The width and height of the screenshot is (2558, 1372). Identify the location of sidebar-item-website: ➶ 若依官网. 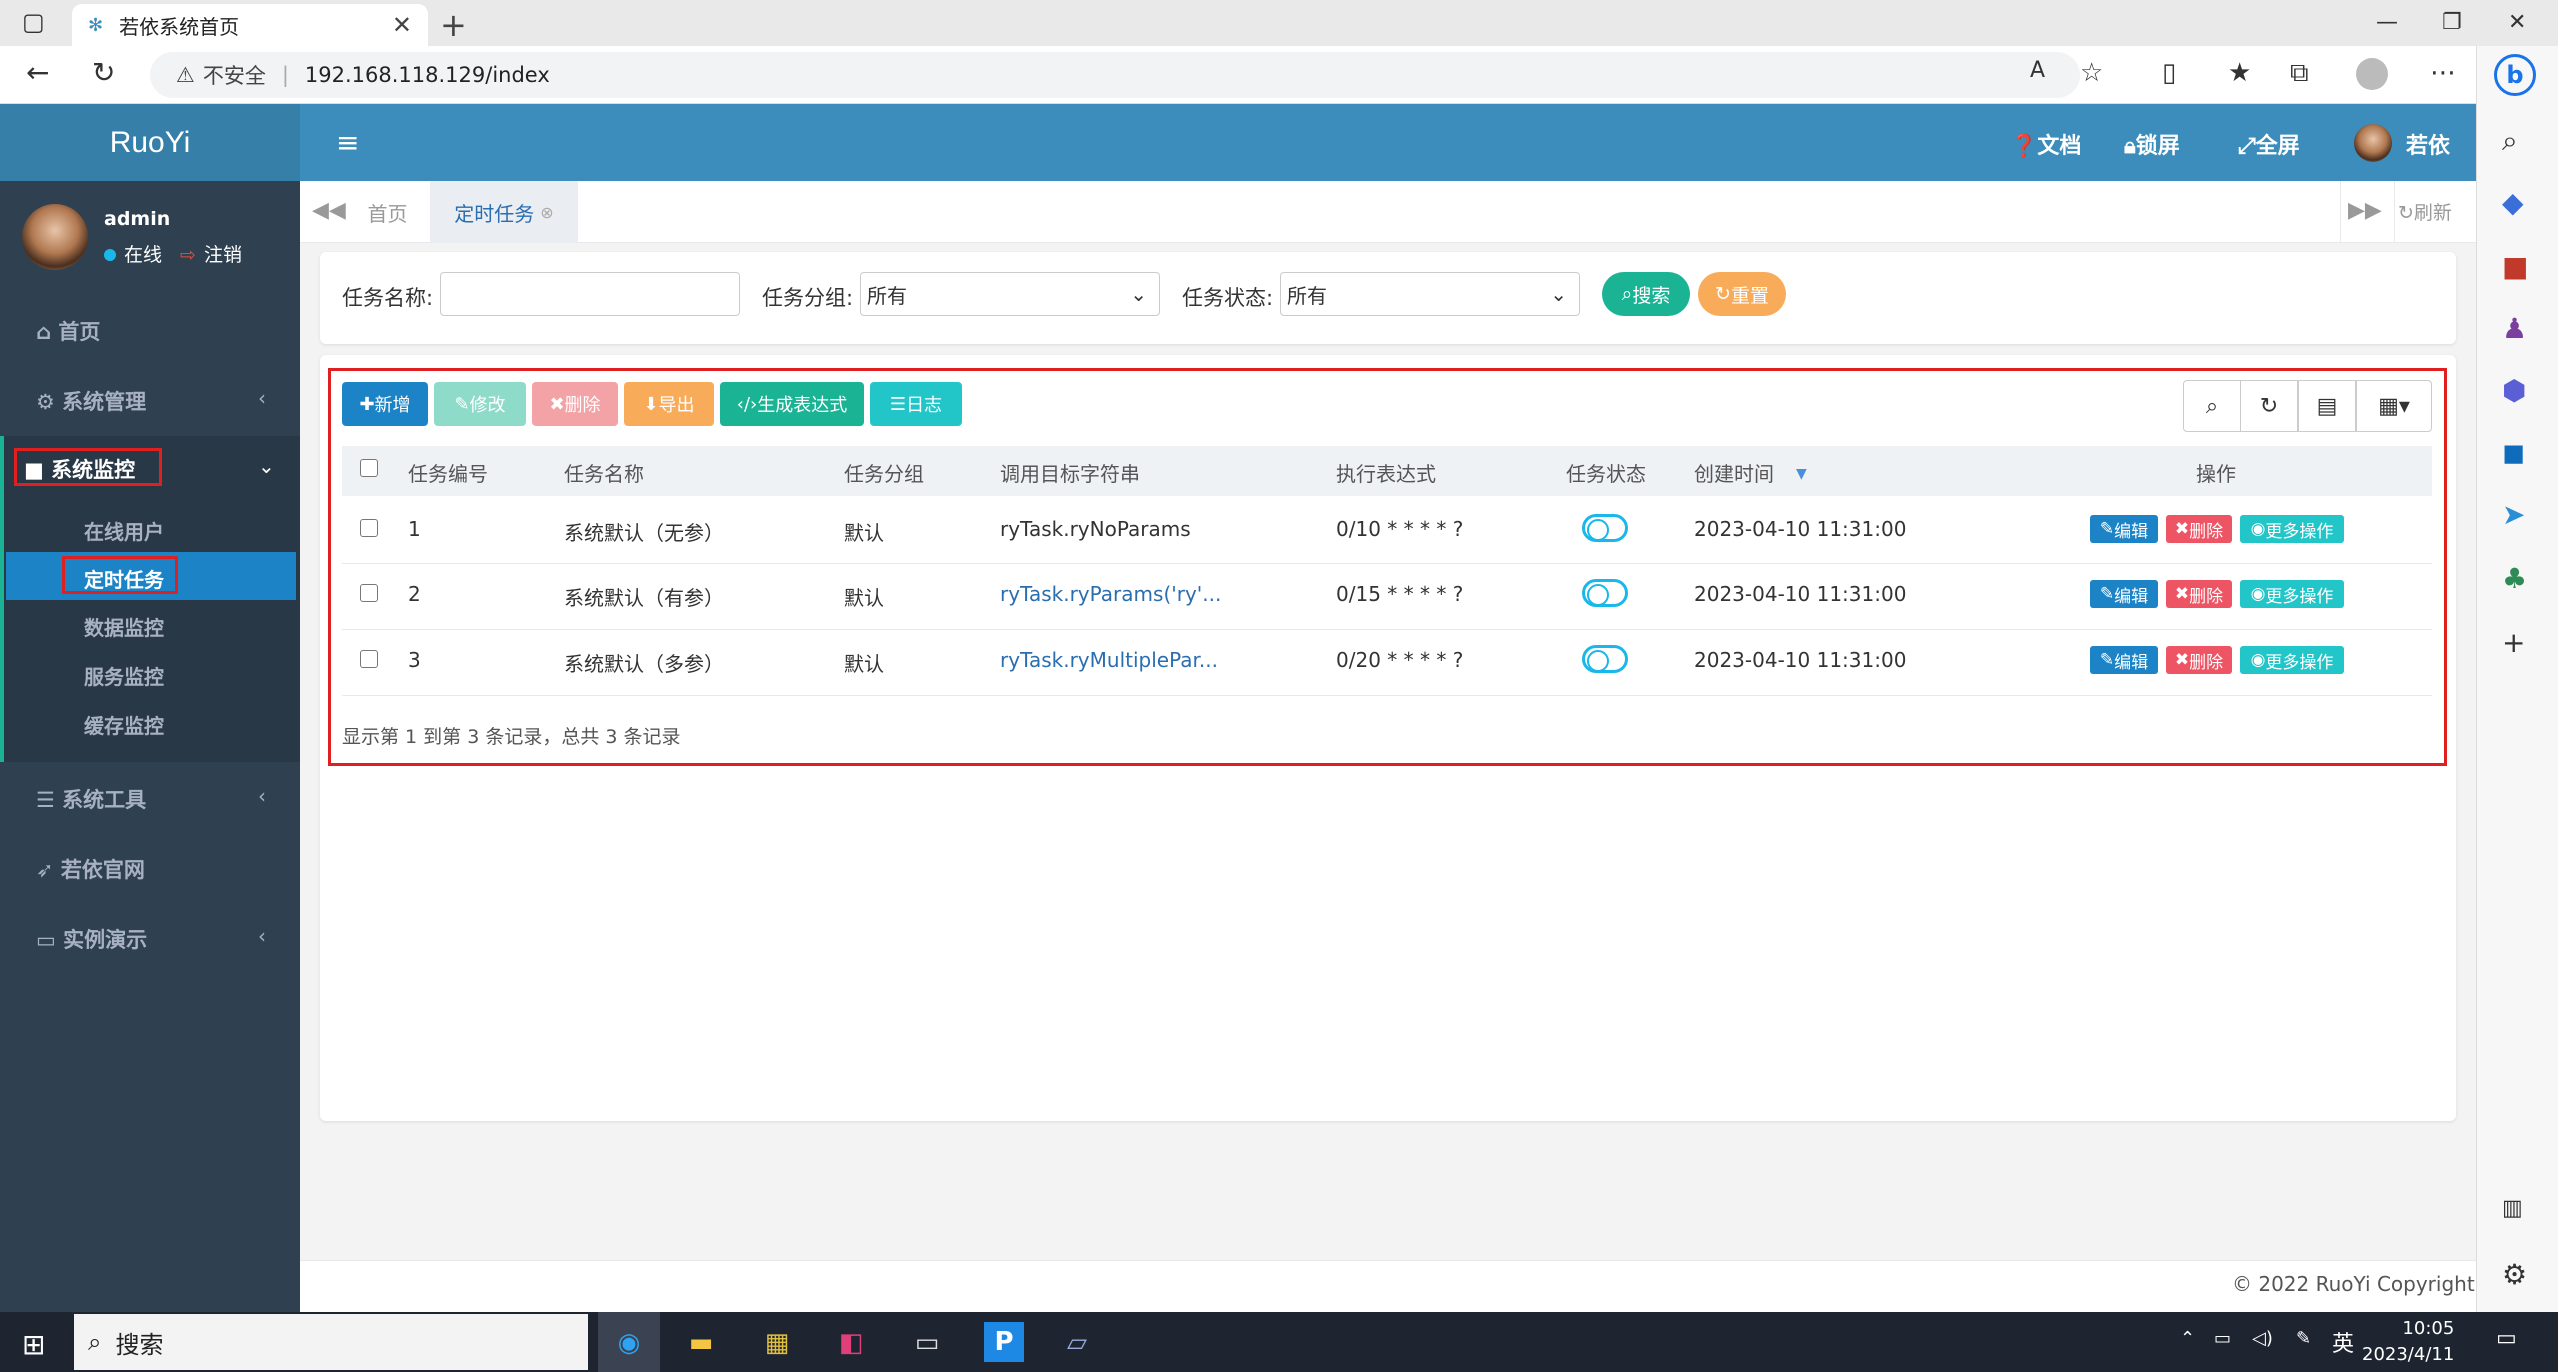
(90, 869).